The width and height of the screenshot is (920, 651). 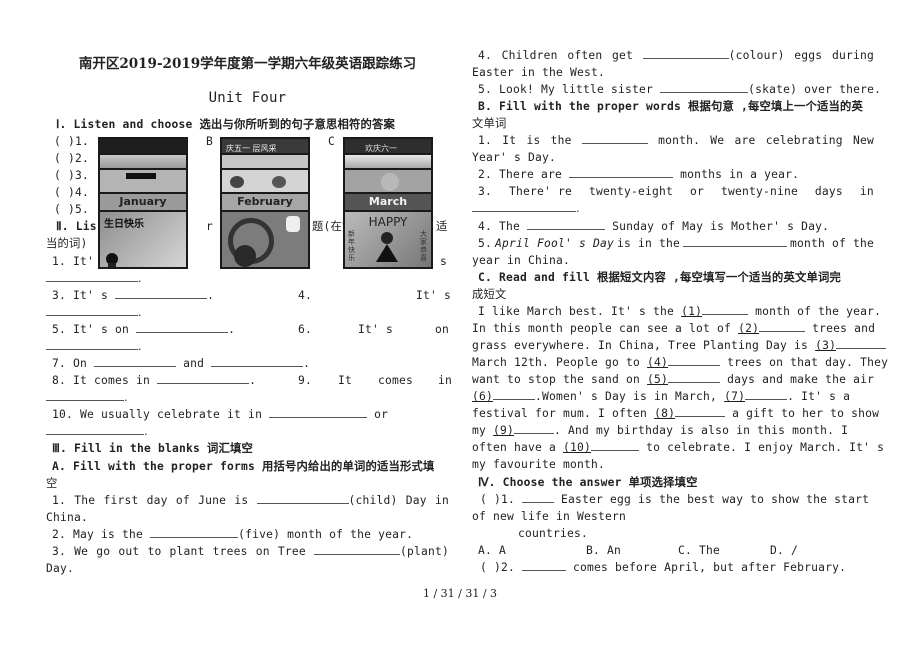 What do you see at coordinates (676, 140) in the screenshot?
I see `partB-item-1: 1. It is the month. We are celebrating New` at bounding box center [676, 140].